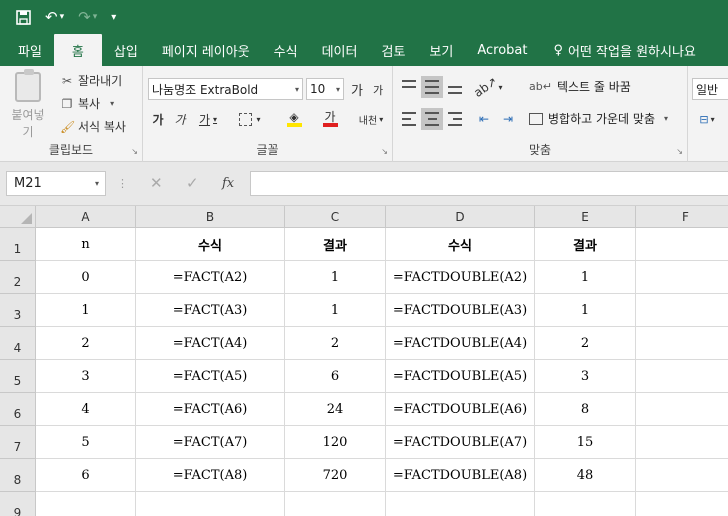  What do you see at coordinates (18, 442) in the screenshot?
I see `row-header: 7` at bounding box center [18, 442].